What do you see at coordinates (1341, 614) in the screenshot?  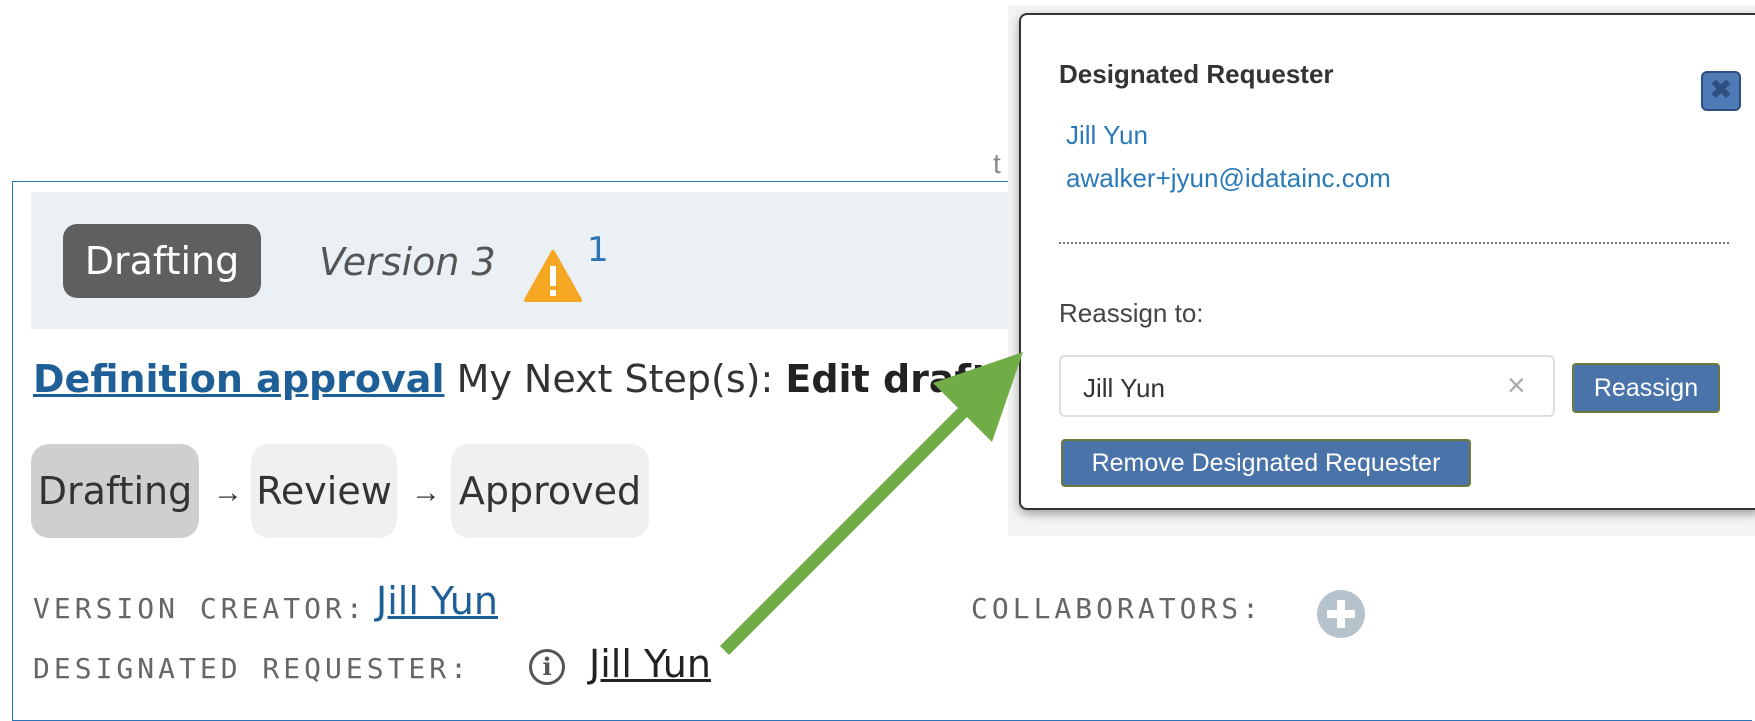 I see `add-collaborator-icon` at bounding box center [1341, 614].